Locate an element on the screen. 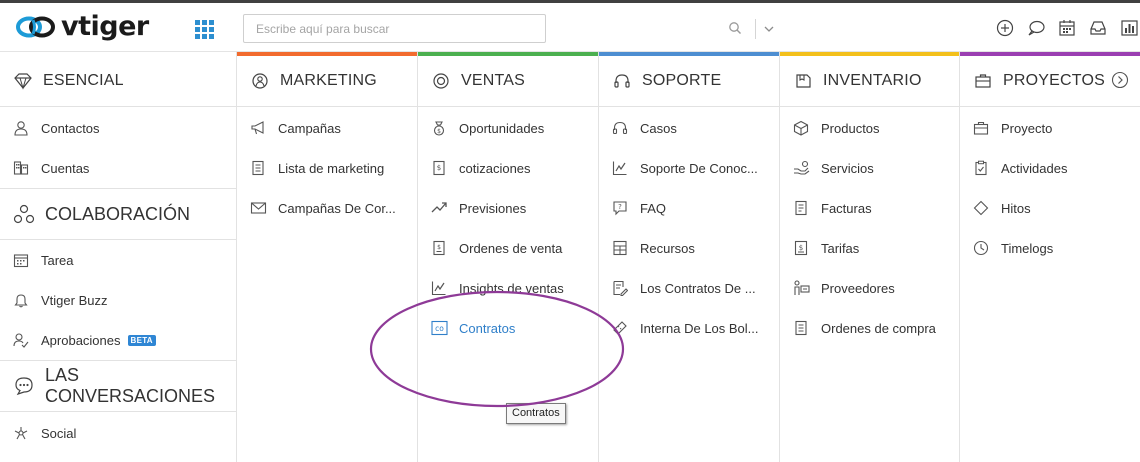  vtiger-logo-icon is located at coordinates (35, 27).